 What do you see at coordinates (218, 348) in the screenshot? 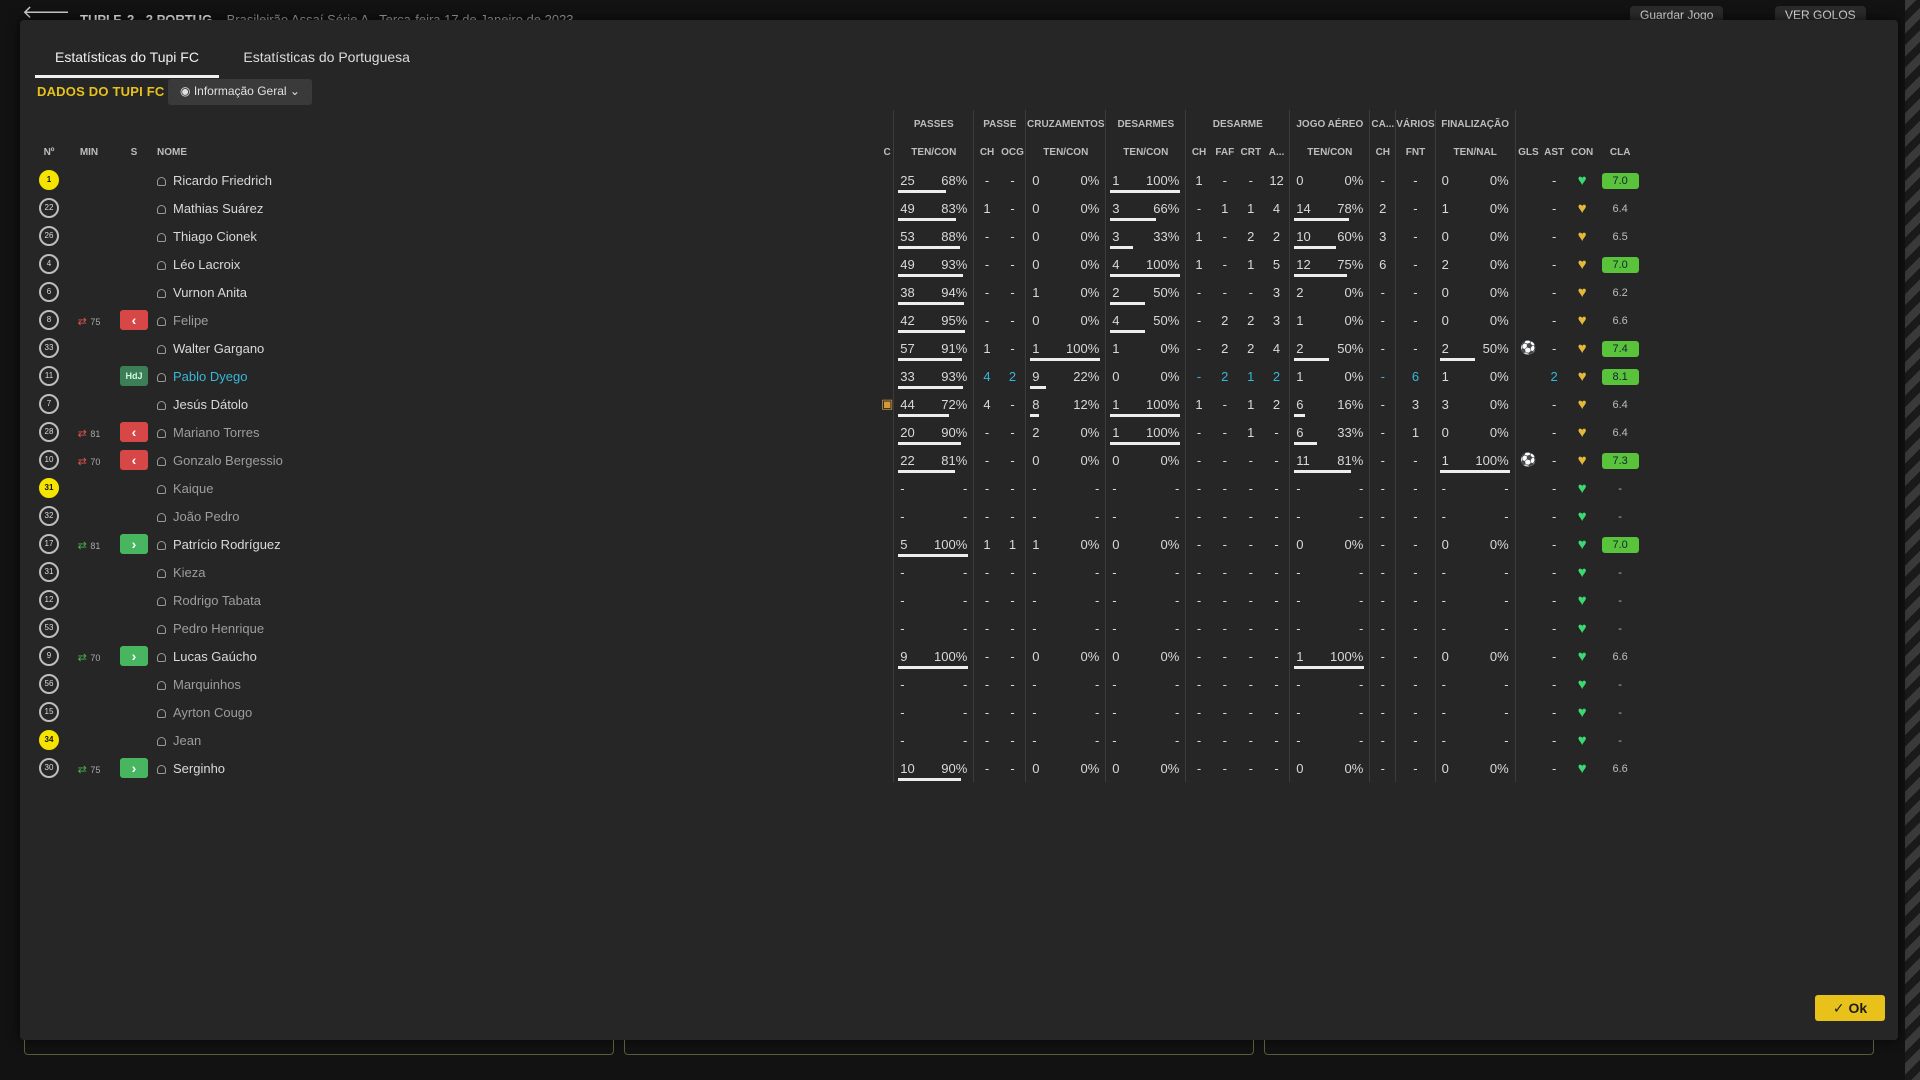
I see `player-name: Walter Gargano` at bounding box center [218, 348].